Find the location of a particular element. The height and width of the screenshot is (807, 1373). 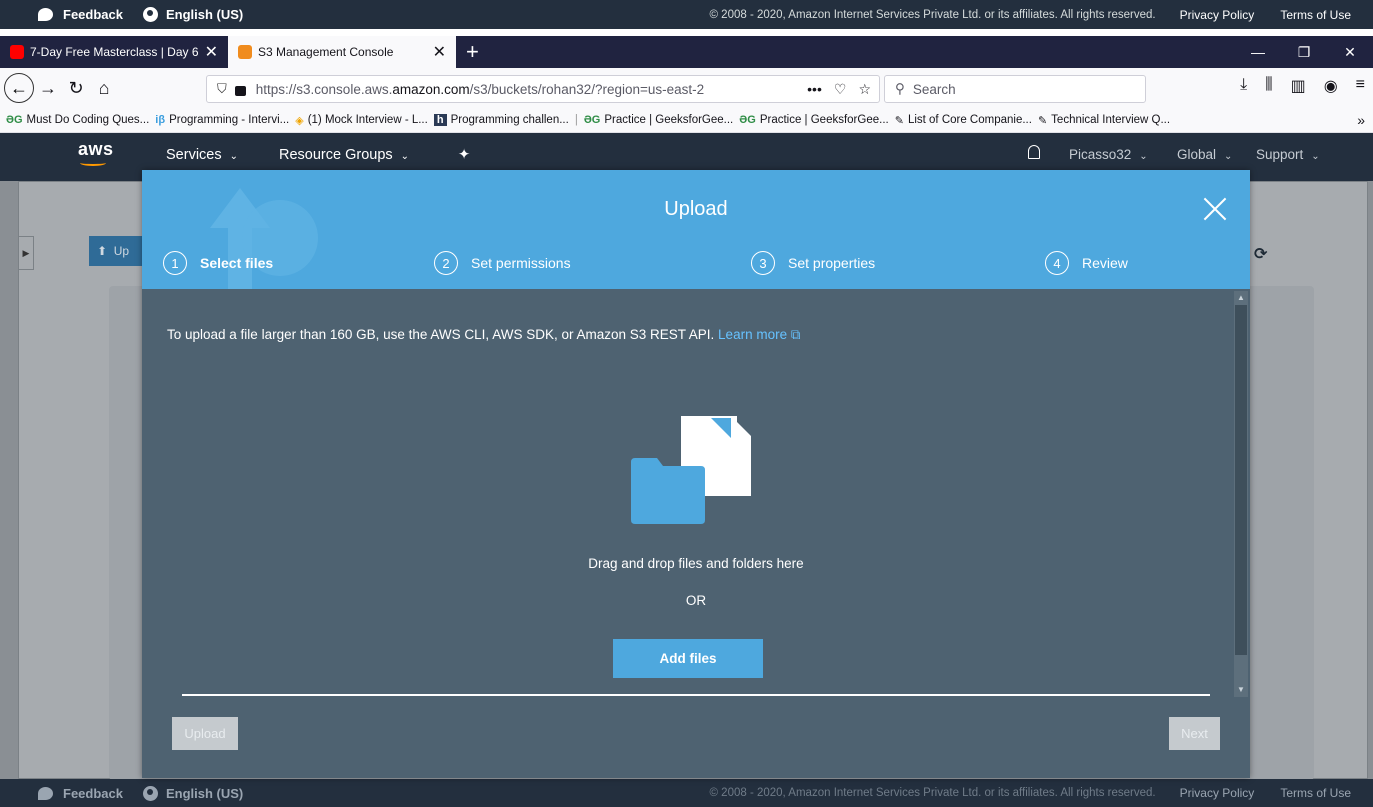

forward-button: → is located at coordinates (48, 88).